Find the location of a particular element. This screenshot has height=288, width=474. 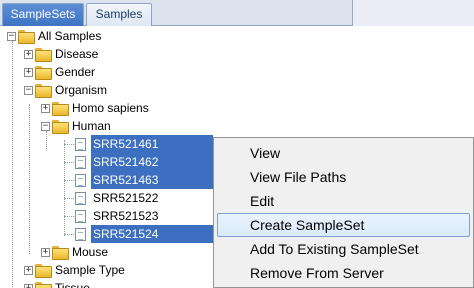

tree-node-label: Gender is located at coordinates (75, 72).